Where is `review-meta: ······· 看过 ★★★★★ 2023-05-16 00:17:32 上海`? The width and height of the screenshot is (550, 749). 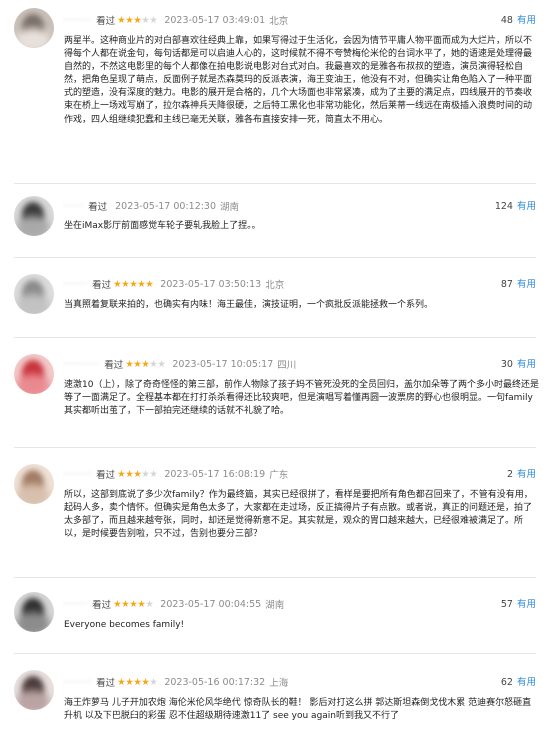
review-meta: ······· 看过 ★★★★★ 2023-05-16 00:17:32 上海 is located at coordinates (176, 682).